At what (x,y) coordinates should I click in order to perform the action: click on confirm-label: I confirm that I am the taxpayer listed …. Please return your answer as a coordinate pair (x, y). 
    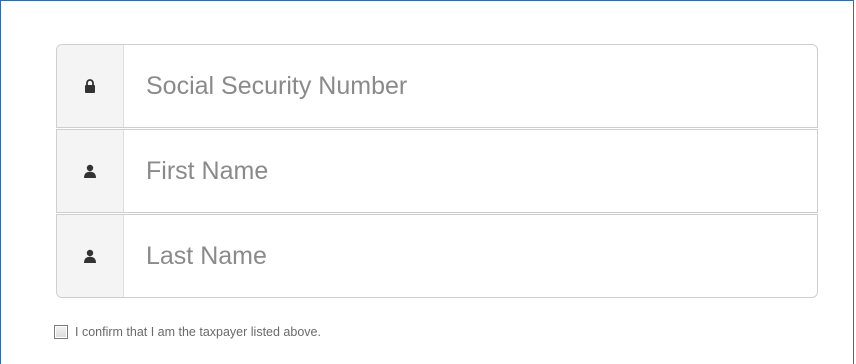
    Looking at the image, I should click on (198, 332).